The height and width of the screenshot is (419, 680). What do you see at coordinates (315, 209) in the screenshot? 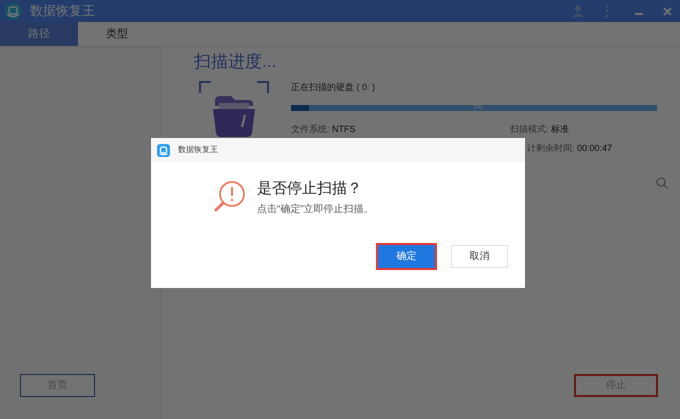
I see `dialog-message: 点击“确定”立即停止扫描。` at bounding box center [315, 209].